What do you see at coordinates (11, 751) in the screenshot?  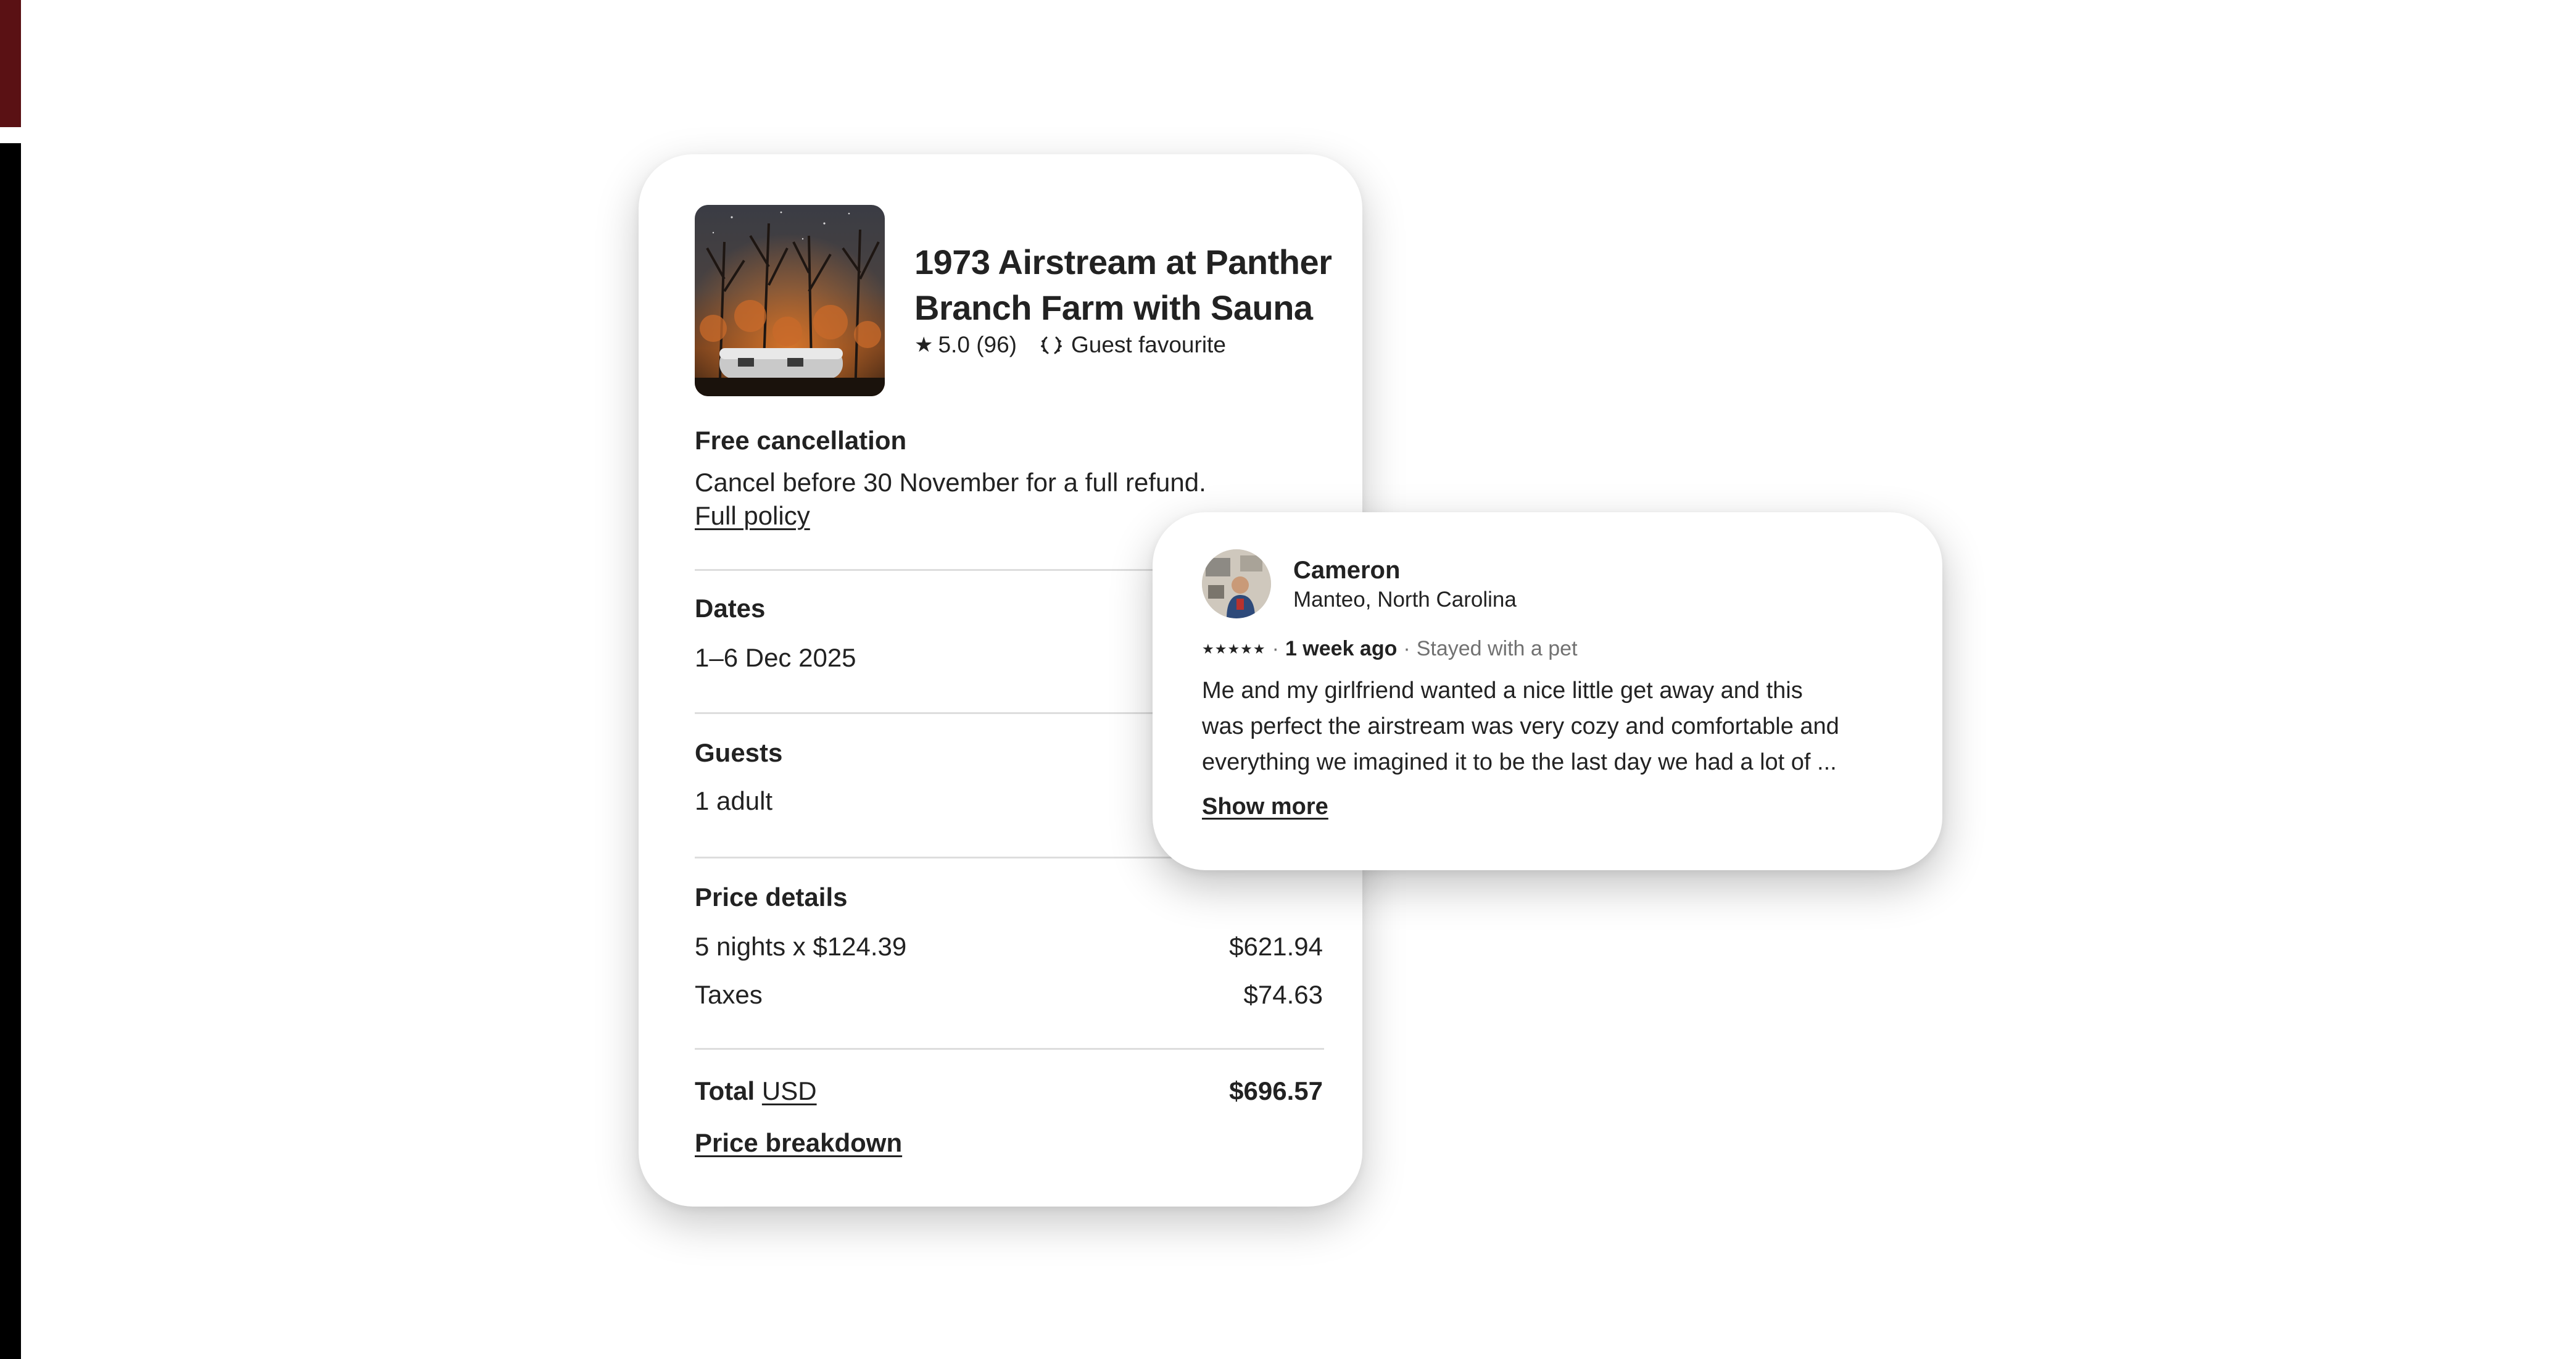 I see `edge-bar-bottom` at bounding box center [11, 751].